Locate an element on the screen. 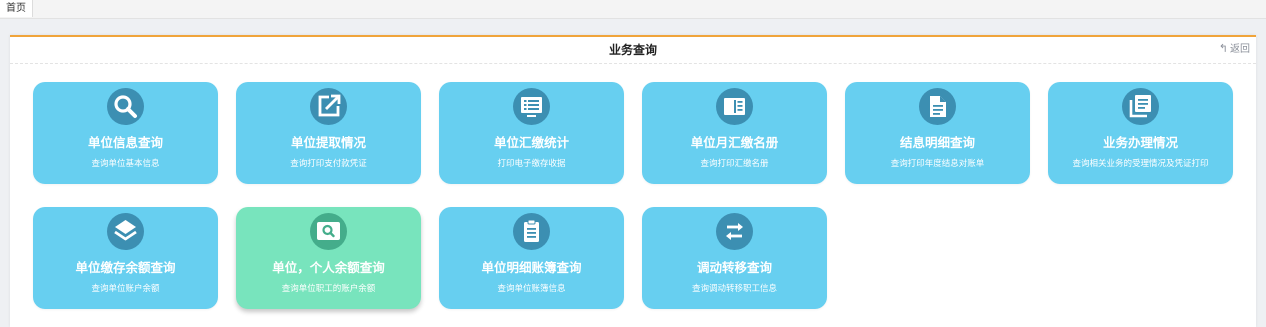  panel-header: 业务查询 ↰ 返回 is located at coordinates (633, 50).